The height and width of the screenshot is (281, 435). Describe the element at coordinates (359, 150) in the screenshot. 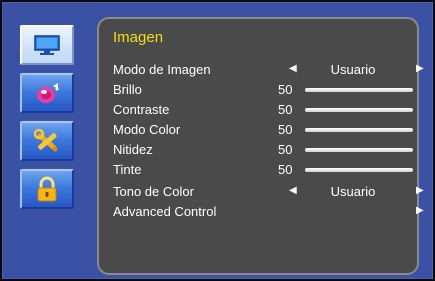

I see `sharpness-slider` at that location.